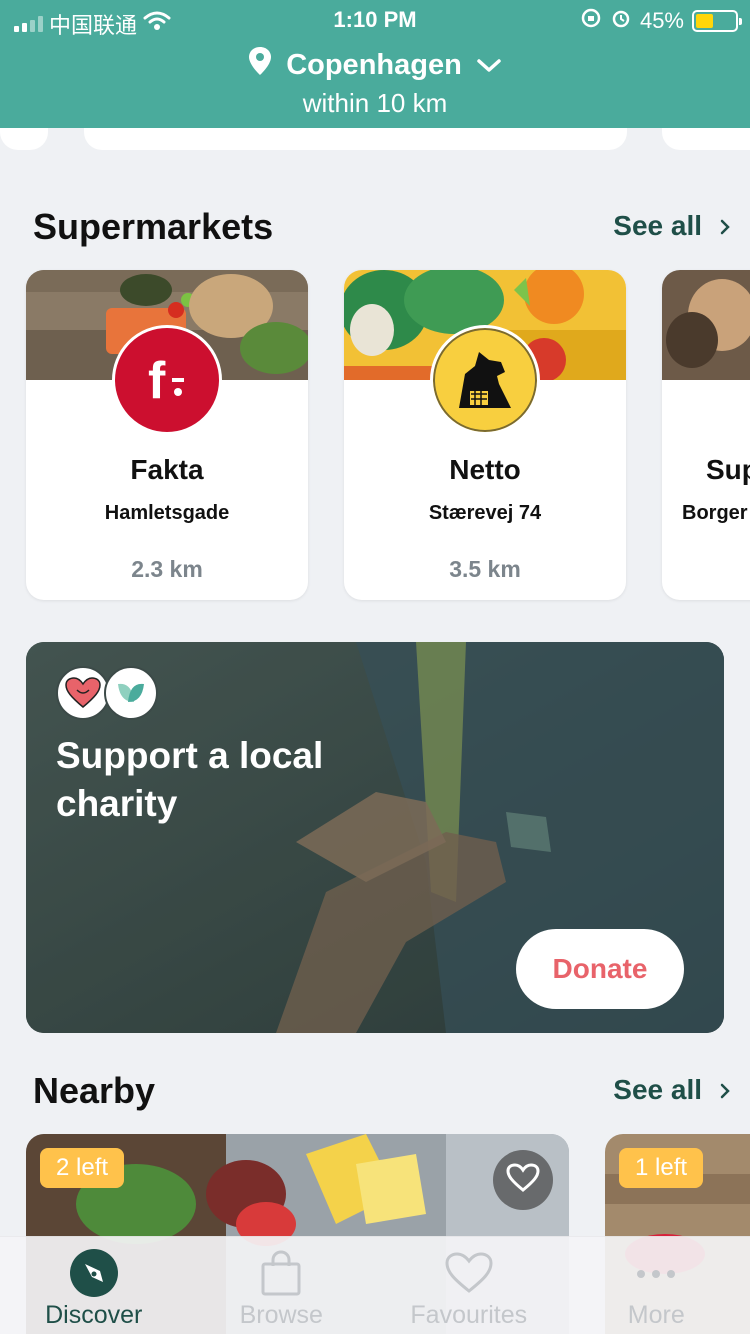 The image size is (750, 1334). Describe the element at coordinates (93, 1275) in the screenshot. I see `compass-icon` at that location.